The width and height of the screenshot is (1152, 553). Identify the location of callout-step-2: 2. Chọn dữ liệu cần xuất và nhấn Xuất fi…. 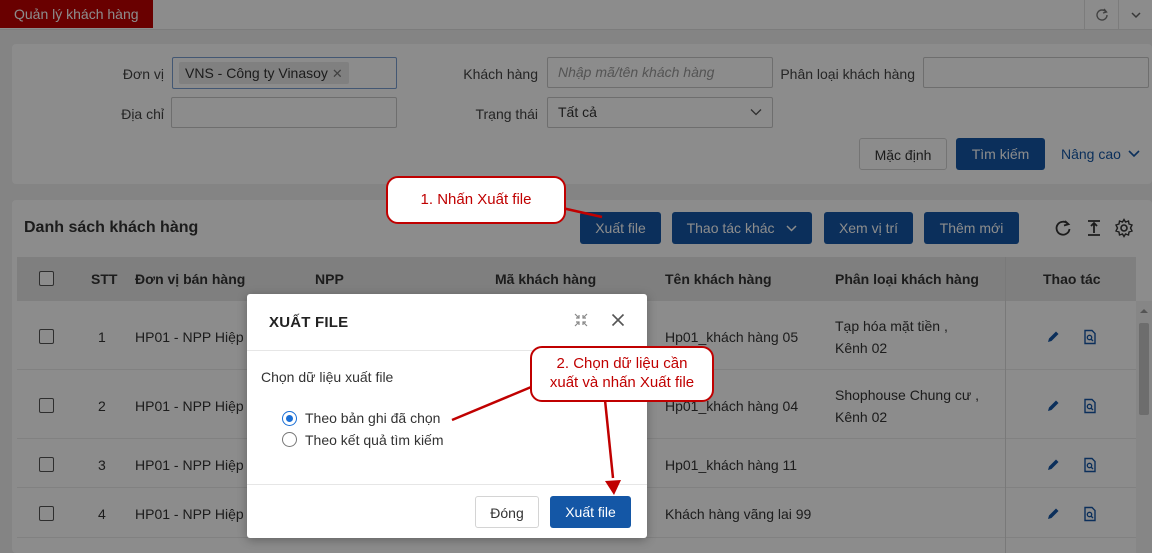
(622, 374).